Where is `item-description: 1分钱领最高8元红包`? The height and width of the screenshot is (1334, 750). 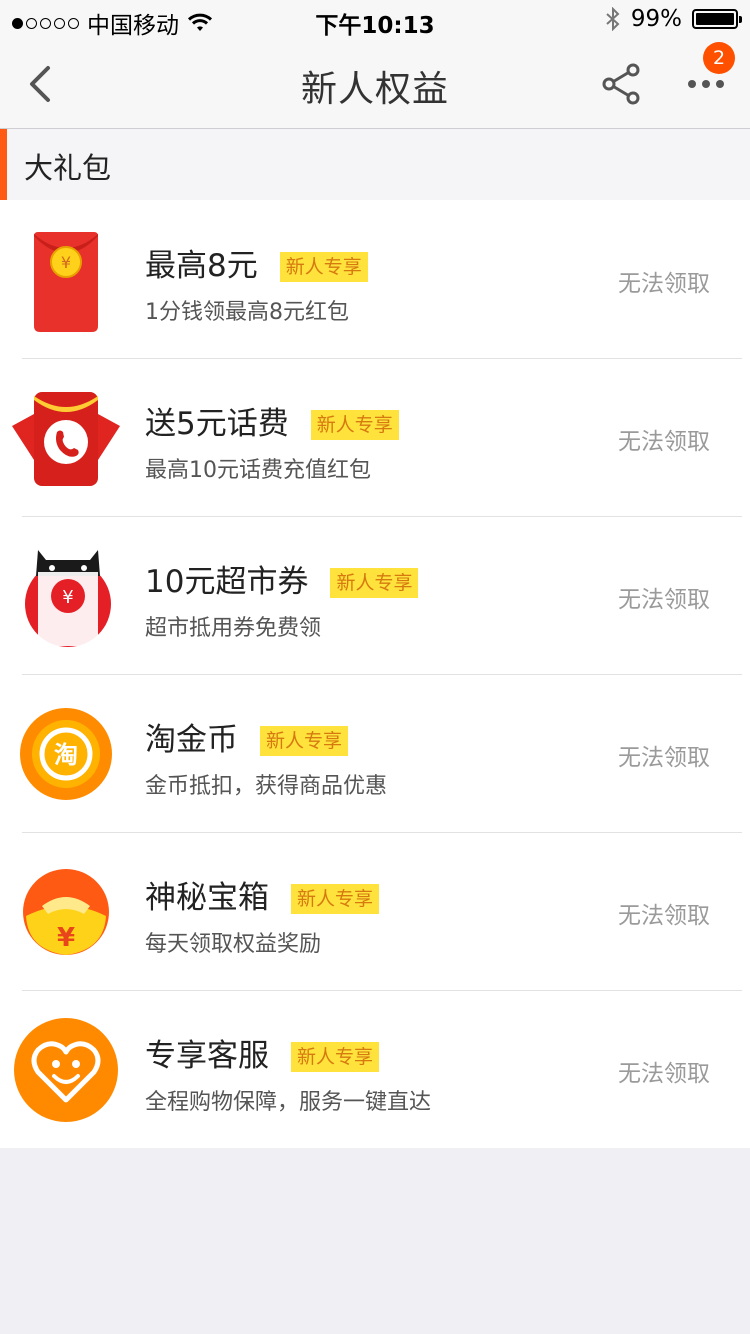 item-description: 1分钱领最高8元红包 is located at coordinates (247, 312).